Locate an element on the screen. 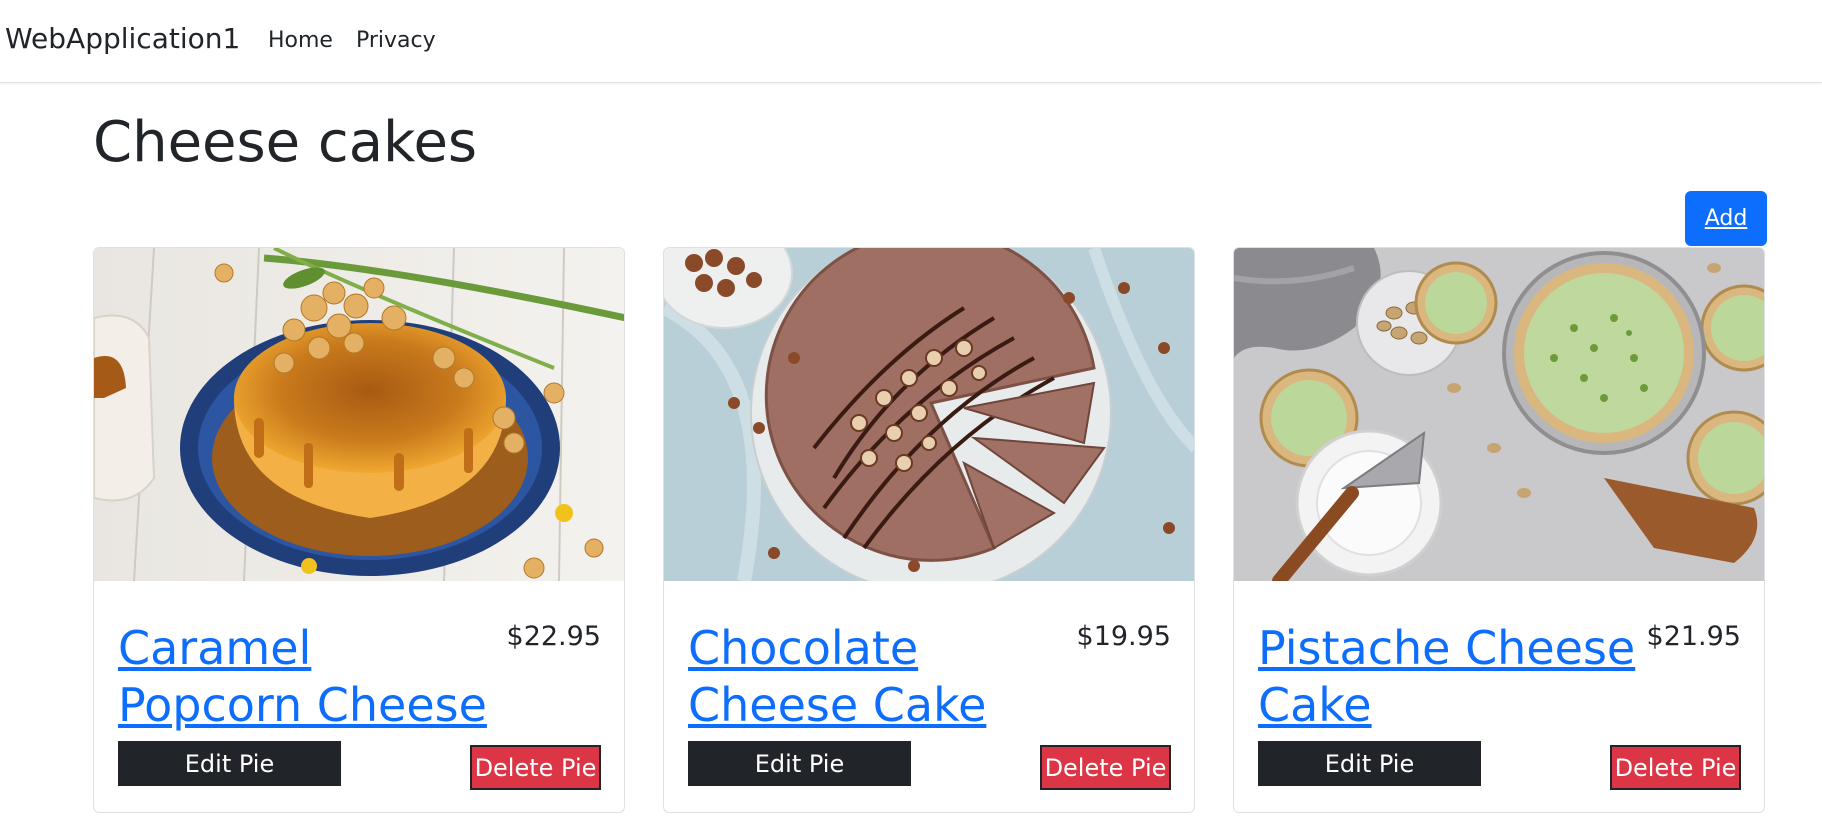  caramel-popcorn-cheesecake-image is located at coordinates (359, 414).